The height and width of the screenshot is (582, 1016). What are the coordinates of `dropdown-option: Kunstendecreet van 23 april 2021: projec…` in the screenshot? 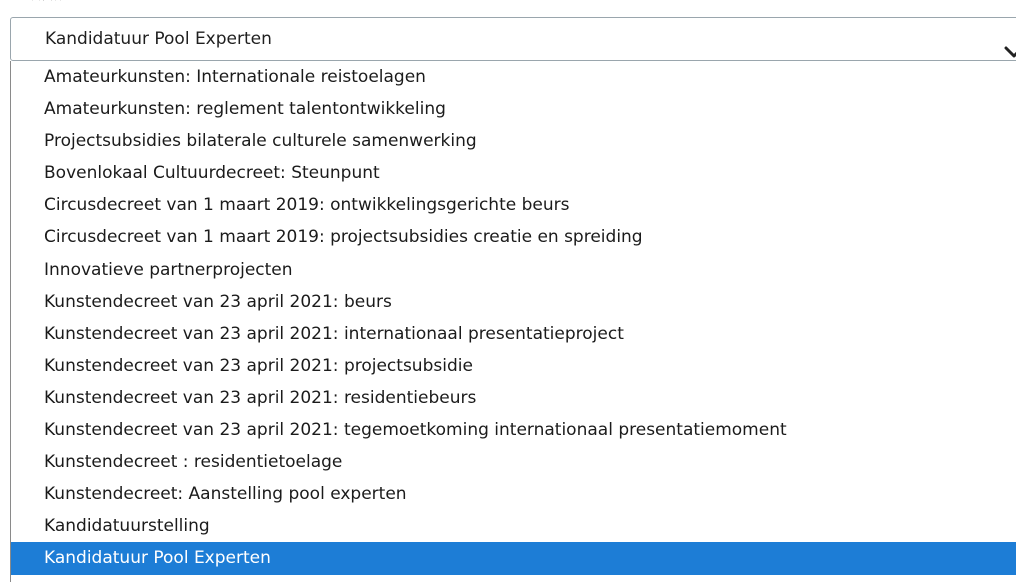 It's located at (513, 366).